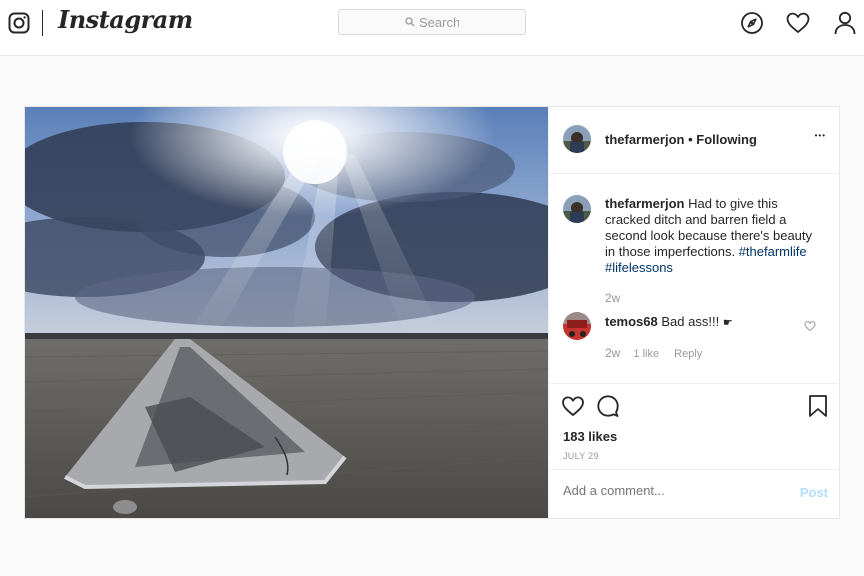  What do you see at coordinates (639, 267) in the screenshot?
I see `hashtag-link: #lifelessons` at bounding box center [639, 267].